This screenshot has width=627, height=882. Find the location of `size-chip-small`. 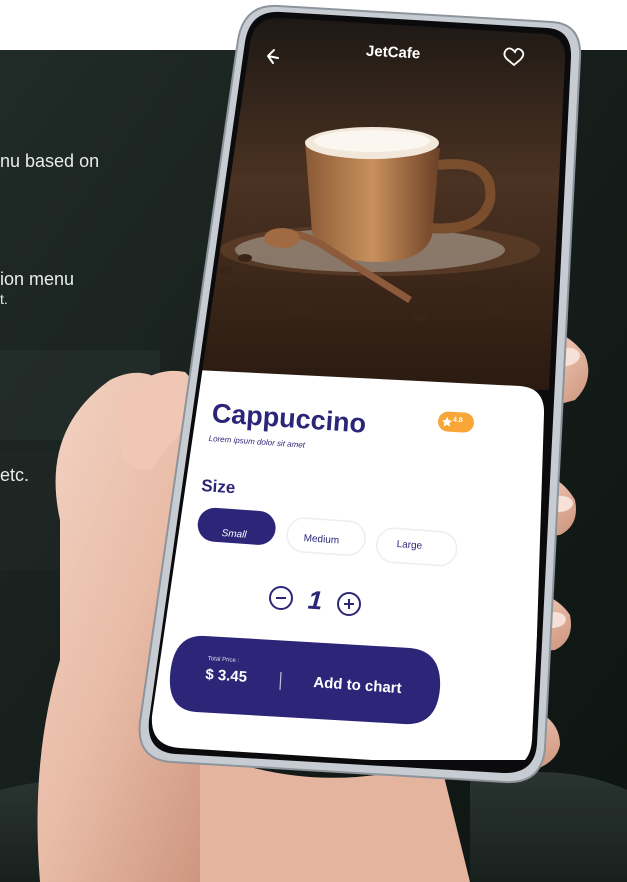

size-chip-small is located at coordinates (237, 526).